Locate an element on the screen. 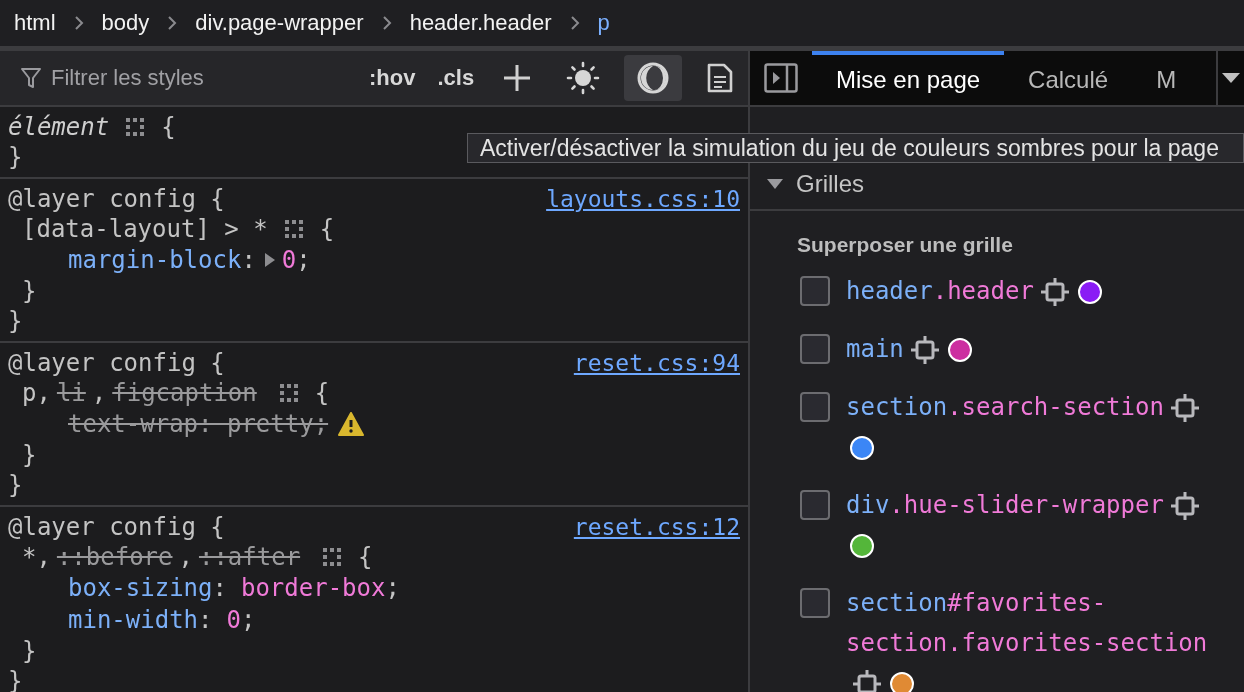 This screenshot has width=1244, height=692. css-property: min-width is located at coordinates (133, 620).